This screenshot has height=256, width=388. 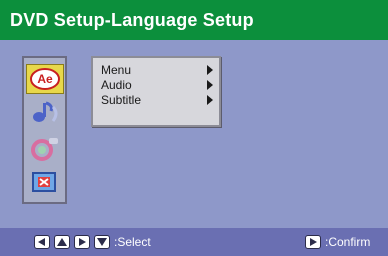 What do you see at coordinates (44, 130) in the screenshot?
I see `setup-category-sidebar: Ae` at bounding box center [44, 130].